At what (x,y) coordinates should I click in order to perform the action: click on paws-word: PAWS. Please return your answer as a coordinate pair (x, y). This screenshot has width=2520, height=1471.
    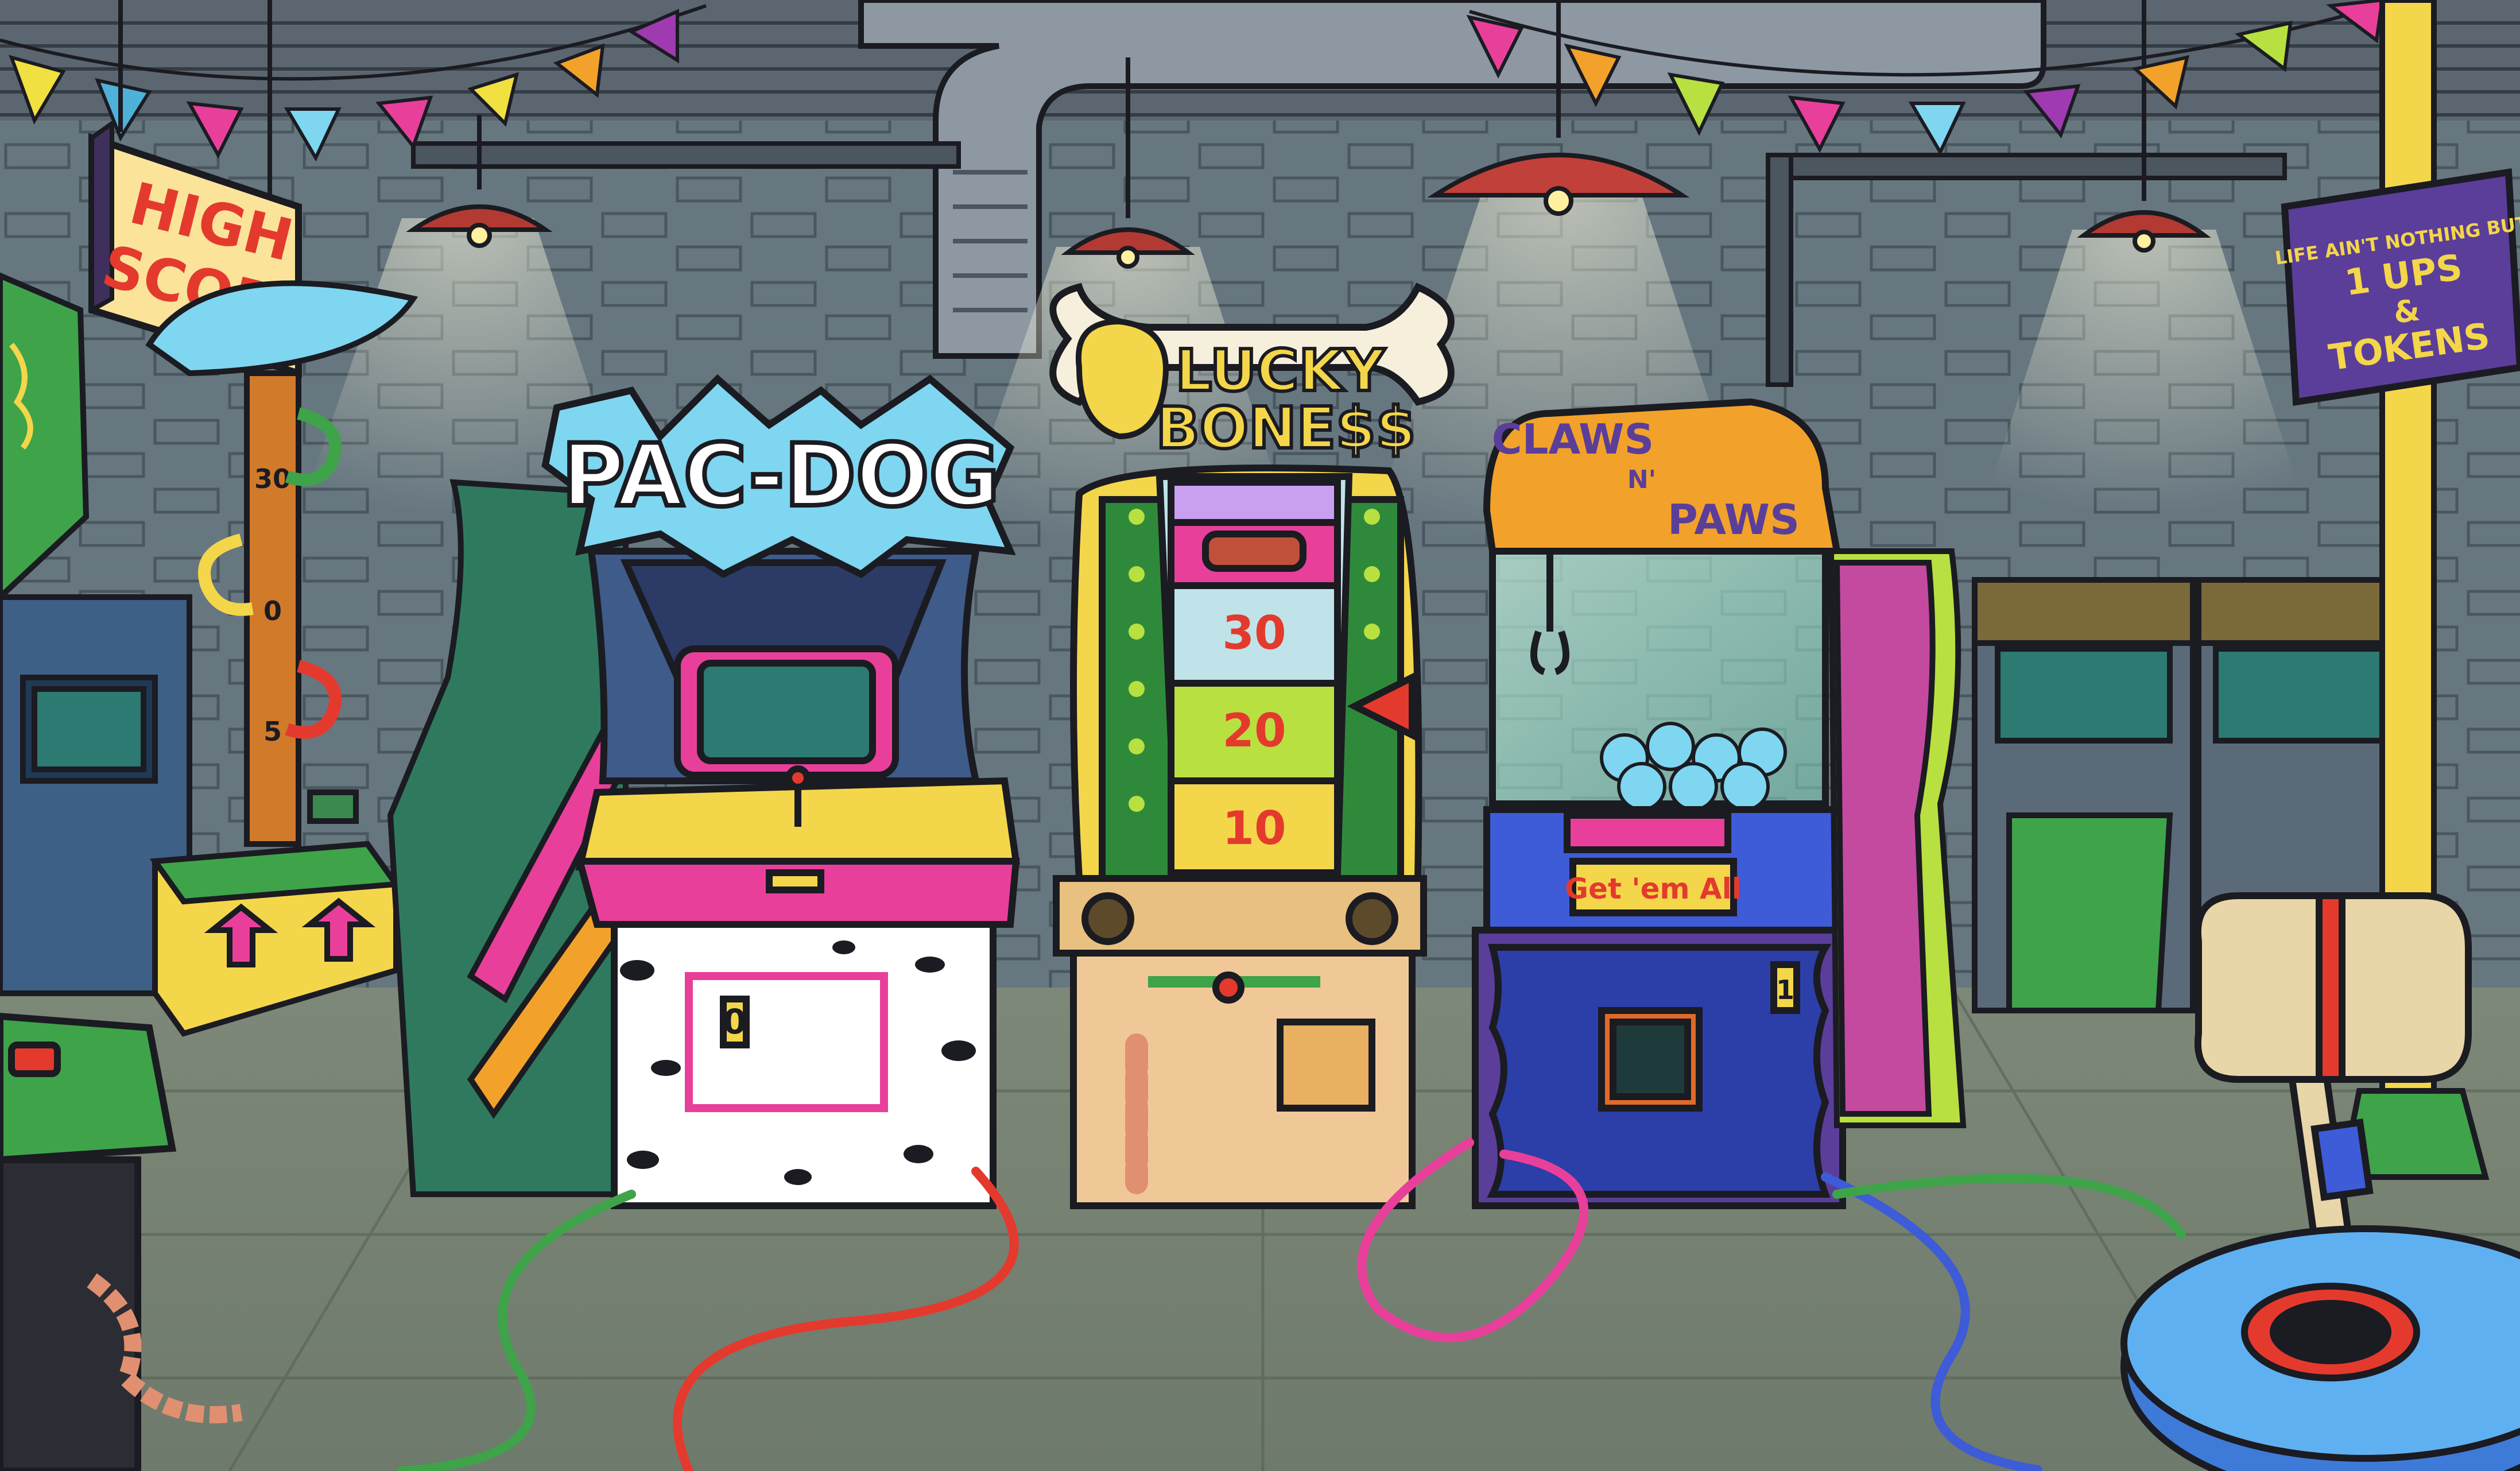
    Looking at the image, I should click on (1734, 520).